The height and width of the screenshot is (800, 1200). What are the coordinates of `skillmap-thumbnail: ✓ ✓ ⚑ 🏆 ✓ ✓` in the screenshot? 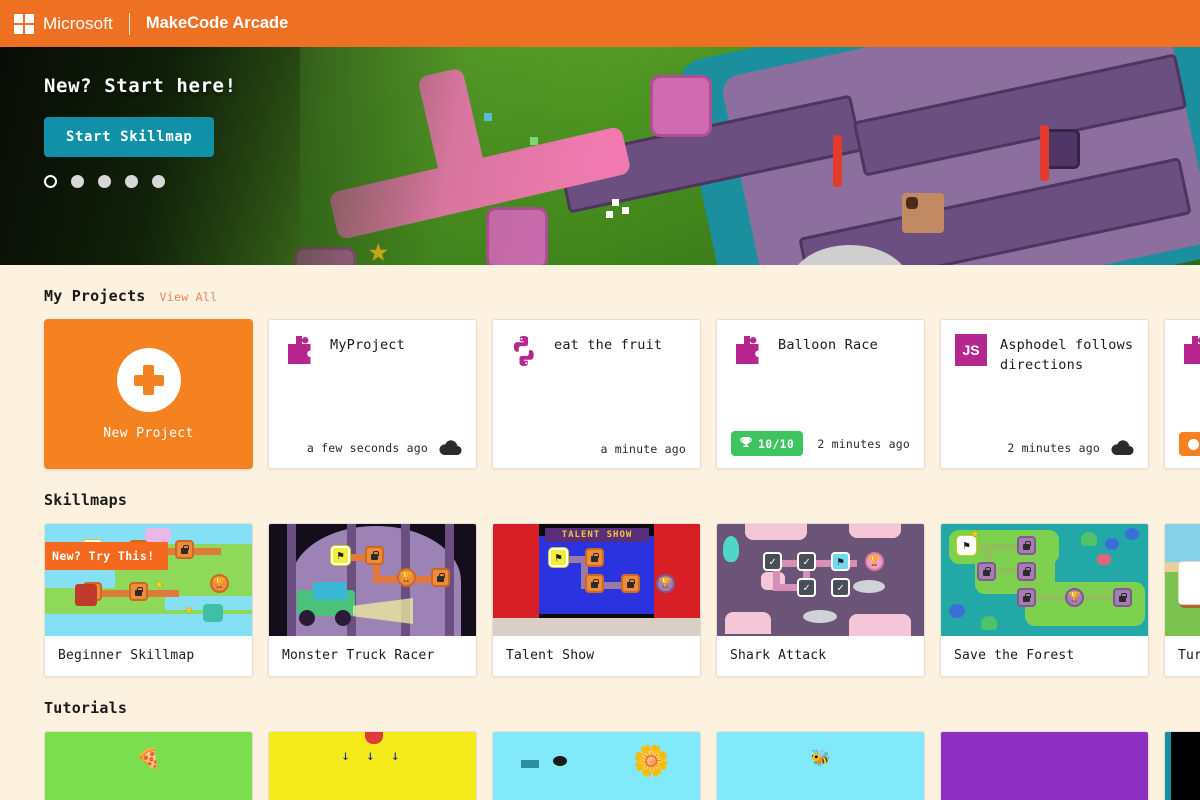 It's located at (820, 580).